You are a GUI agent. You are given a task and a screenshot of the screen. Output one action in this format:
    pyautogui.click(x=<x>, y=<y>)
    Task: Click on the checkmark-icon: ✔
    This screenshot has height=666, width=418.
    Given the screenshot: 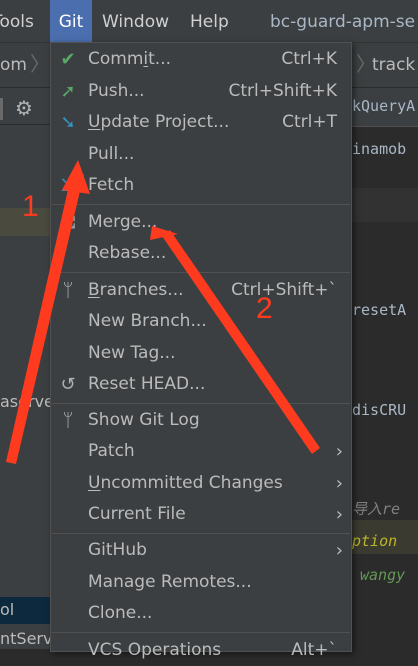 What is the action you would take?
    pyautogui.click(x=68, y=59)
    